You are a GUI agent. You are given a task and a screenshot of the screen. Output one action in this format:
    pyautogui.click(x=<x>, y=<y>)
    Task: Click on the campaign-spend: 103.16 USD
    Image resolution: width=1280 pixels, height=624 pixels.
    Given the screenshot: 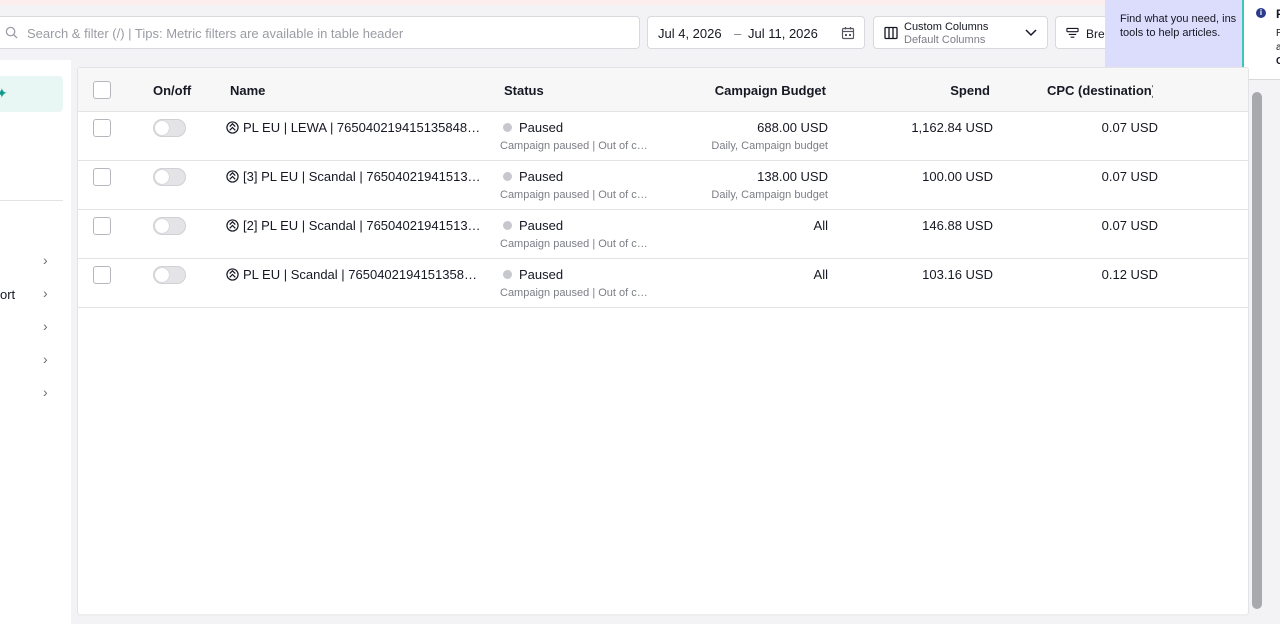 What is the action you would take?
    pyautogui.click(x=957, y=274)
    